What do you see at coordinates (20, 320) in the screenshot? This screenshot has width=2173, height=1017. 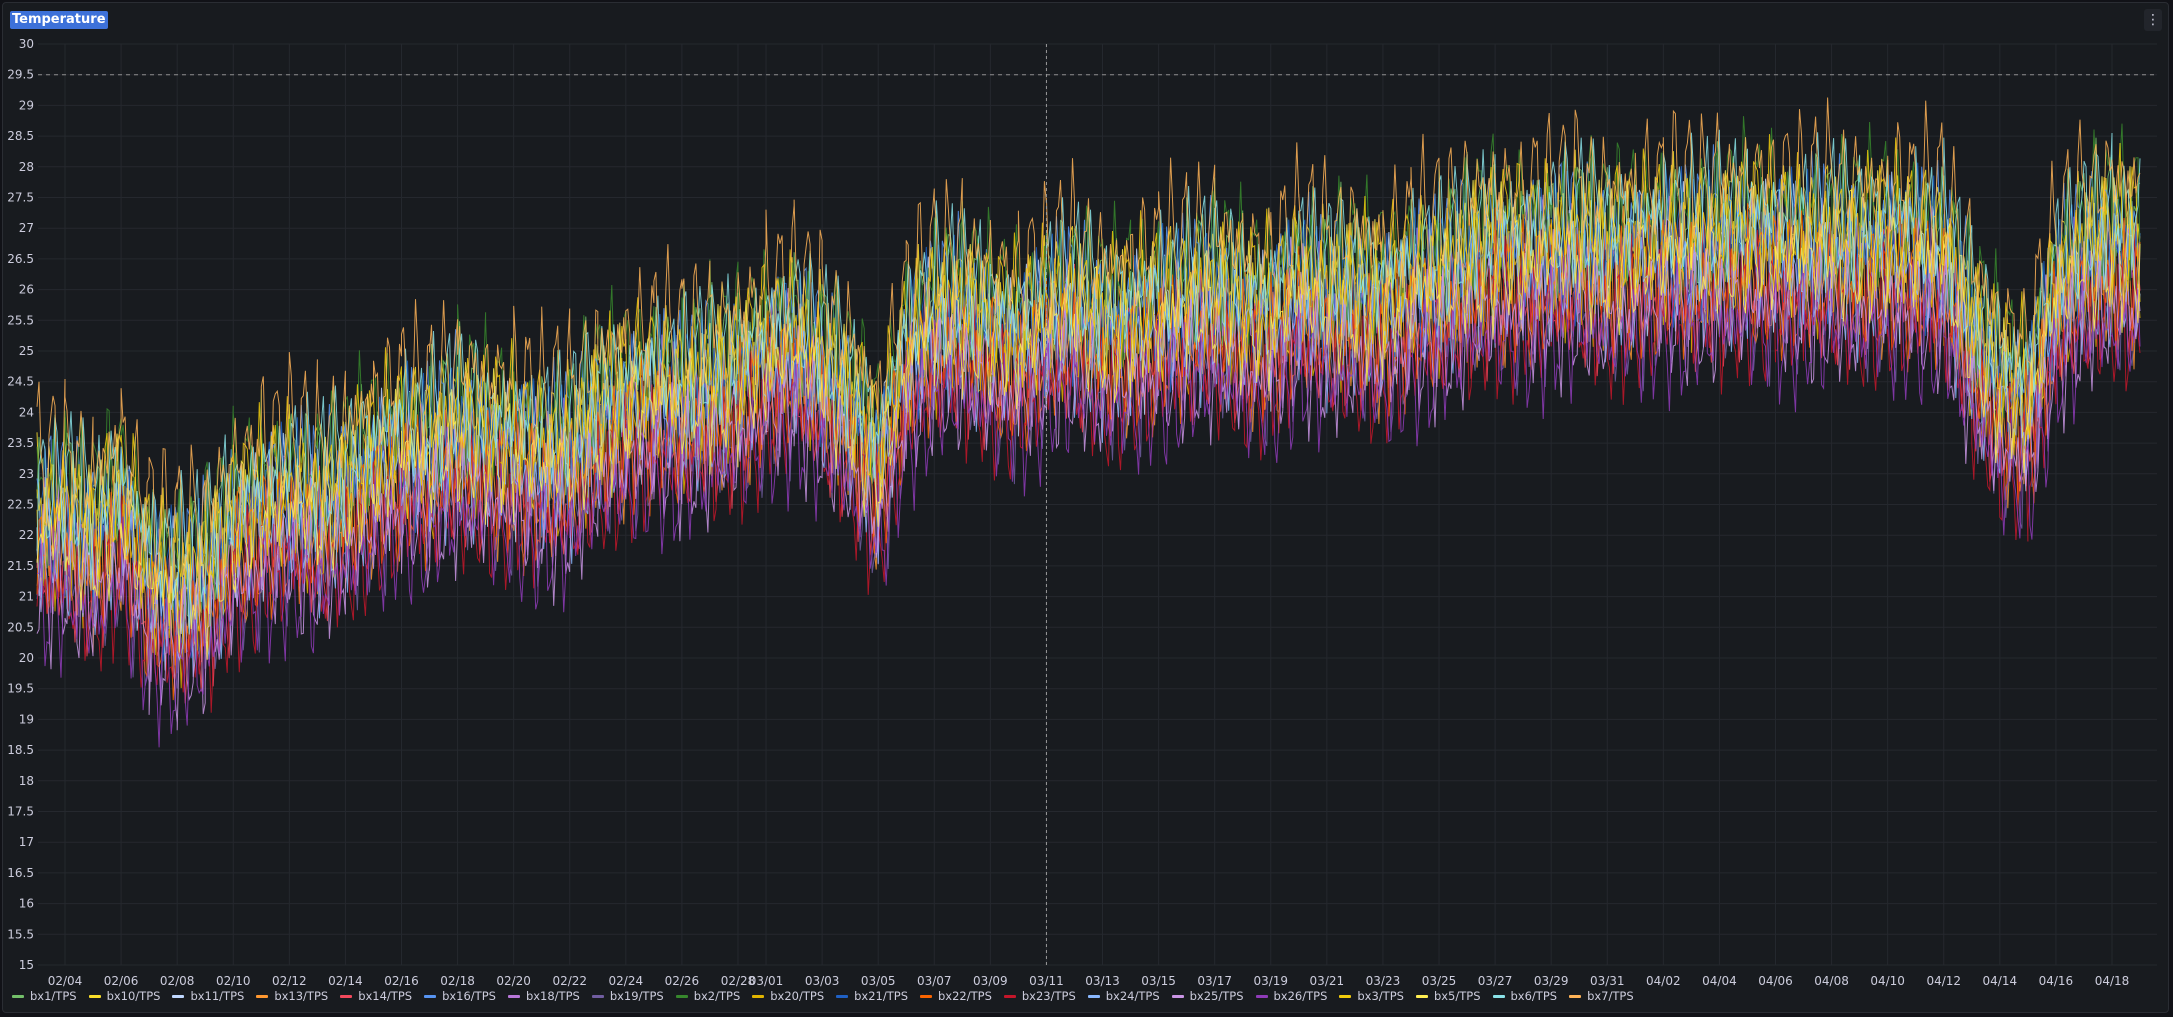 I see `y-tick-label: 25.5` at bounding box center [20, 320].